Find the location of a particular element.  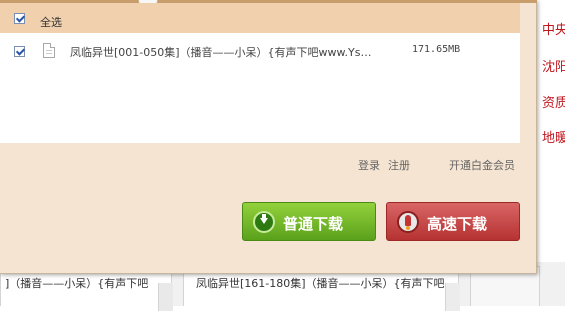

side-link-2: 沈阳 is located at coordinates (553, 65).